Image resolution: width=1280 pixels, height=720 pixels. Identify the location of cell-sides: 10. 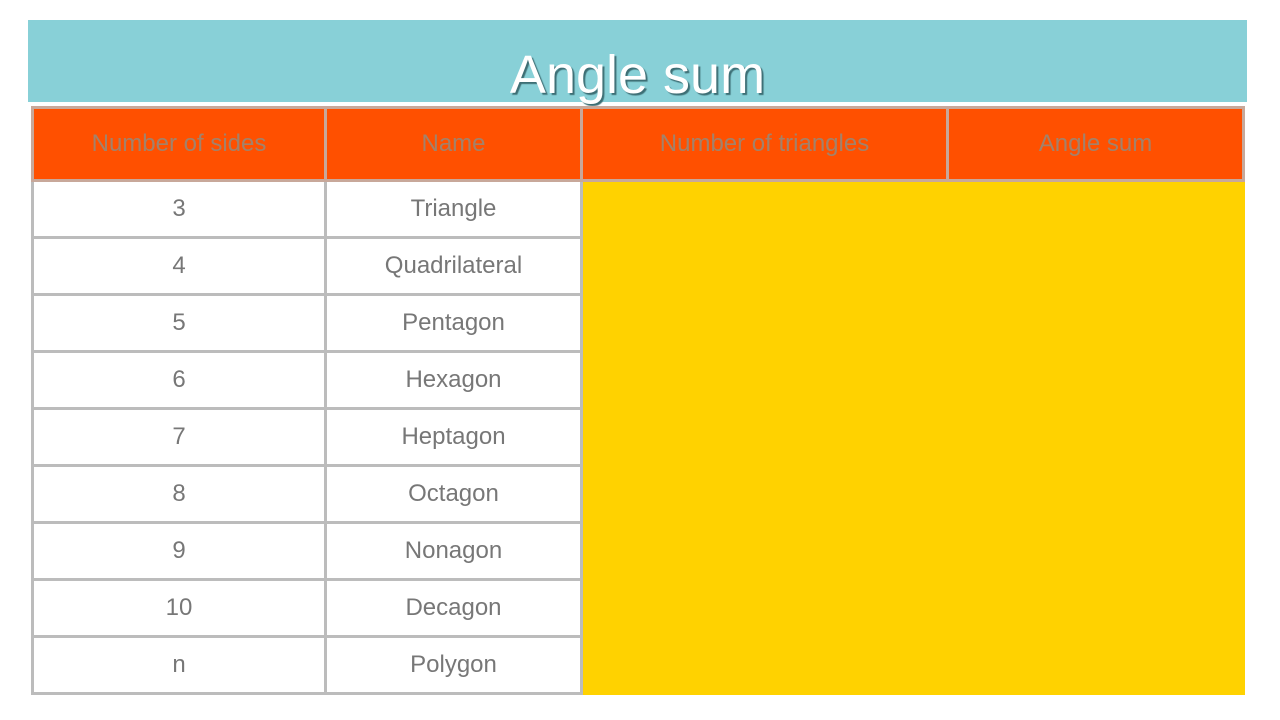
(179, 608).